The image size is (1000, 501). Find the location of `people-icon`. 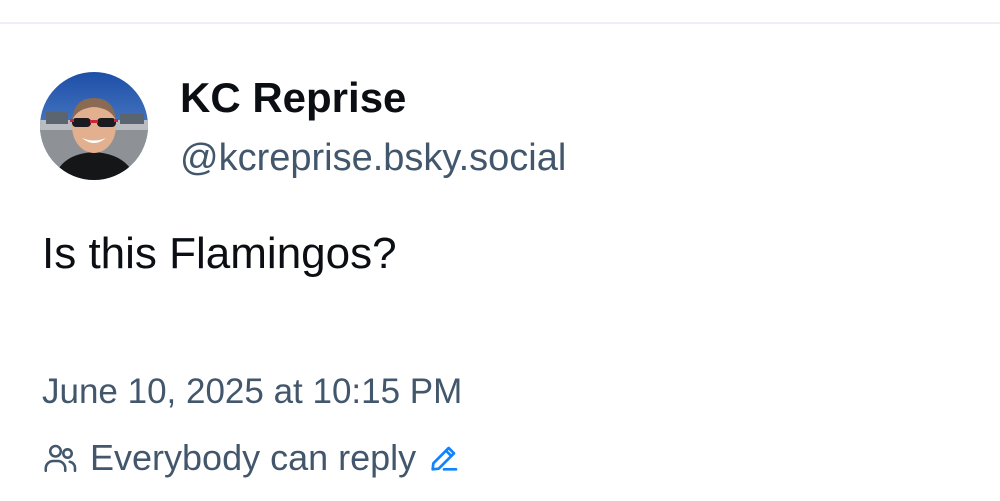

people-icon is located at coordinates (60, 458).